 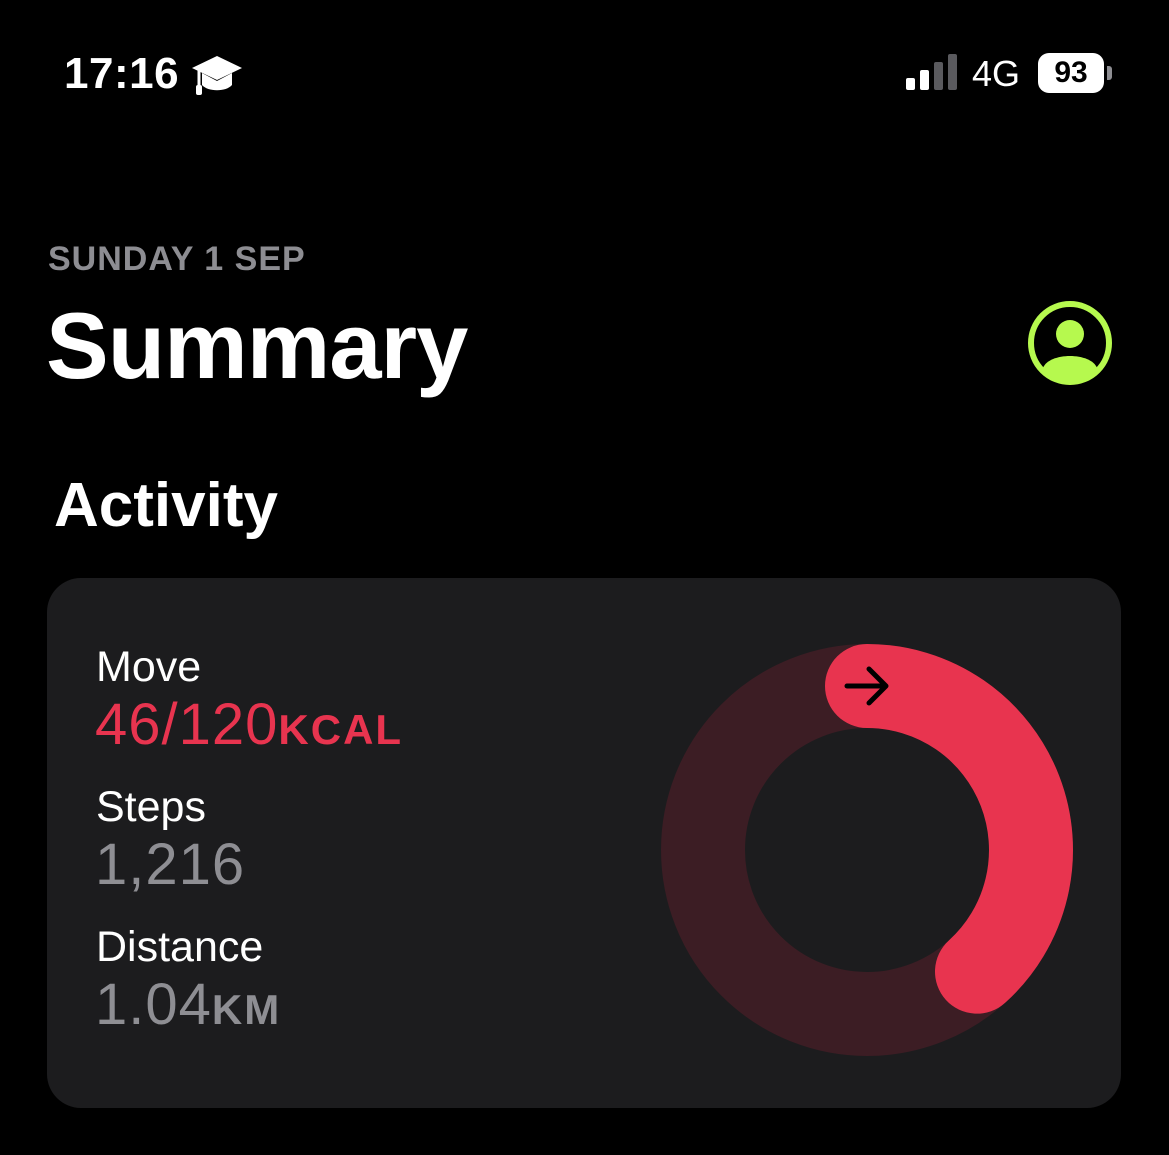 I want to click on move-label: Move, so click(x=149, y=667).